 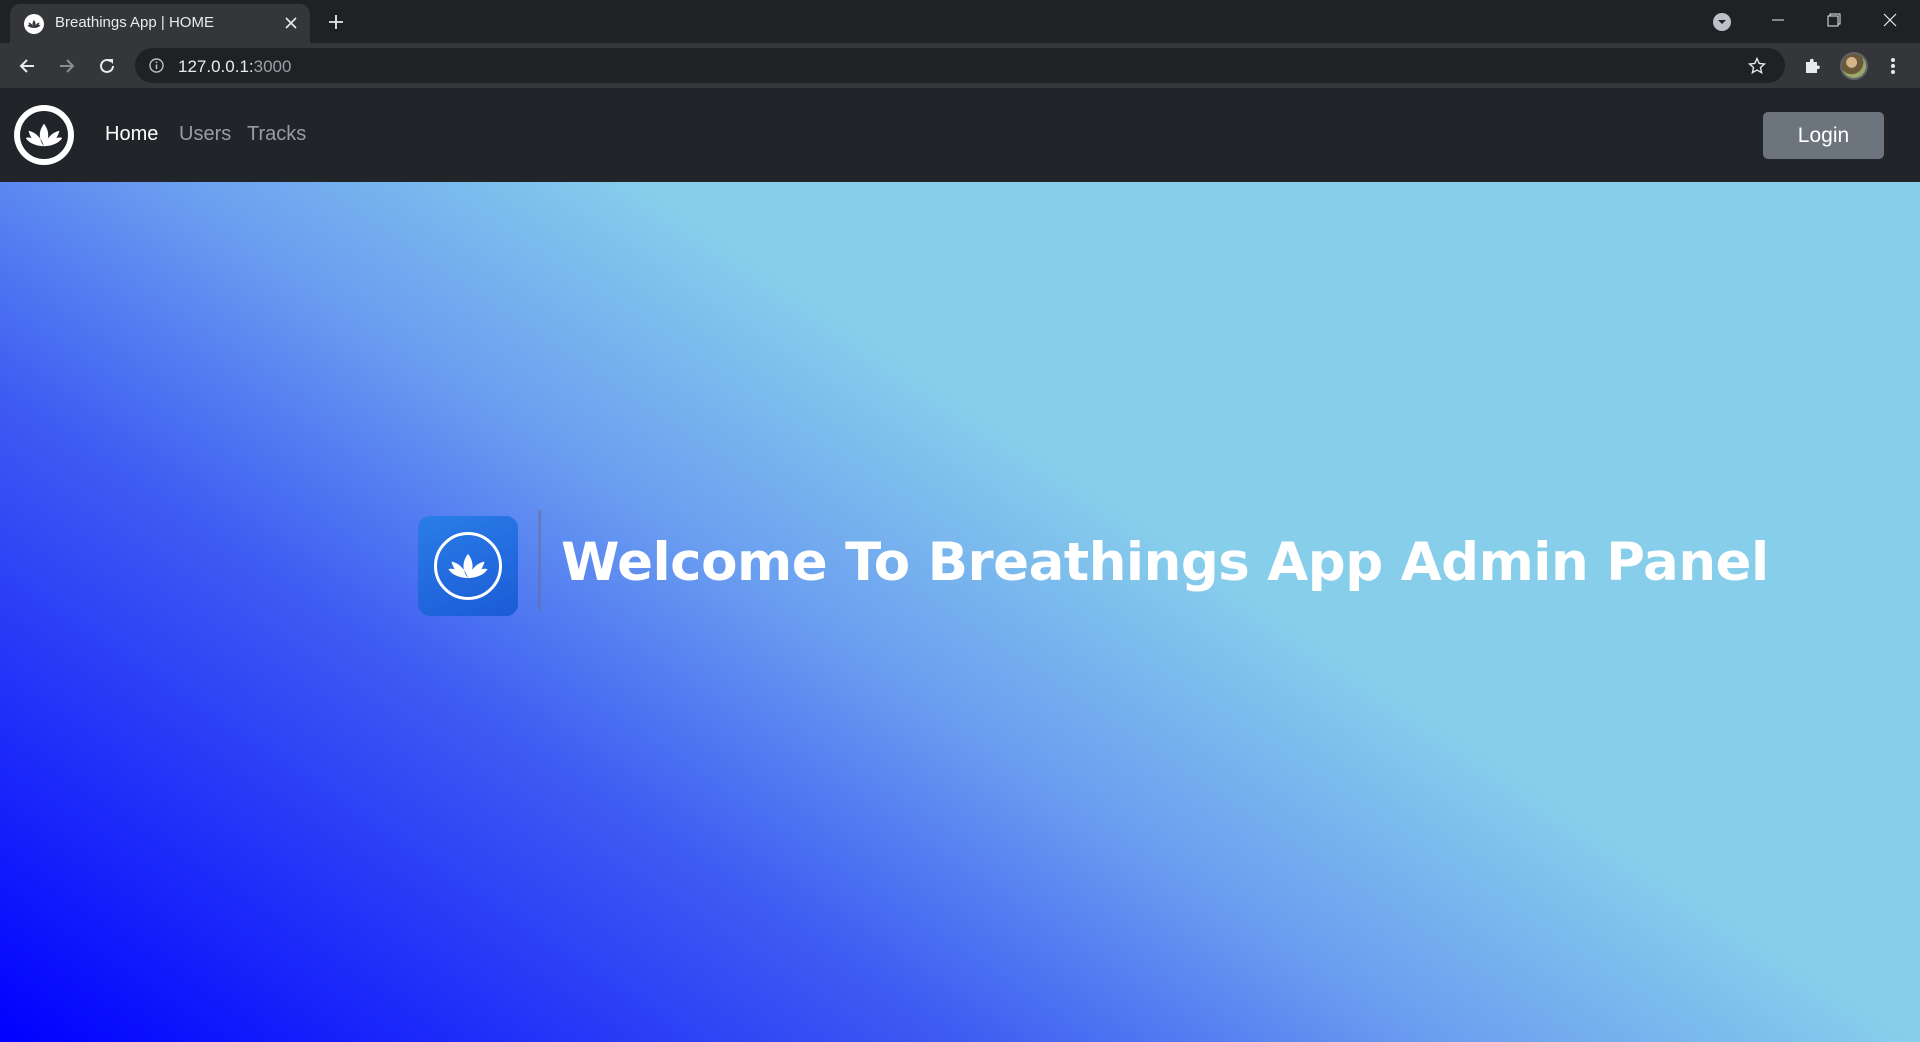 What do you see at coordinates (1834, 20) in the screenshot?
I see `maximize-icon` at bounding box center [1834, 20].